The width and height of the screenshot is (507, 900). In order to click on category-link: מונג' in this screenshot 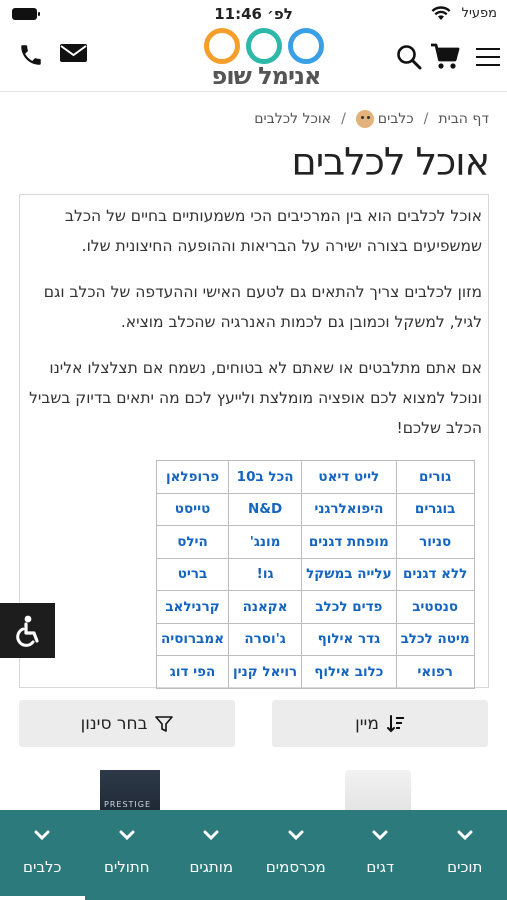, I will do `click(265, 542)`.